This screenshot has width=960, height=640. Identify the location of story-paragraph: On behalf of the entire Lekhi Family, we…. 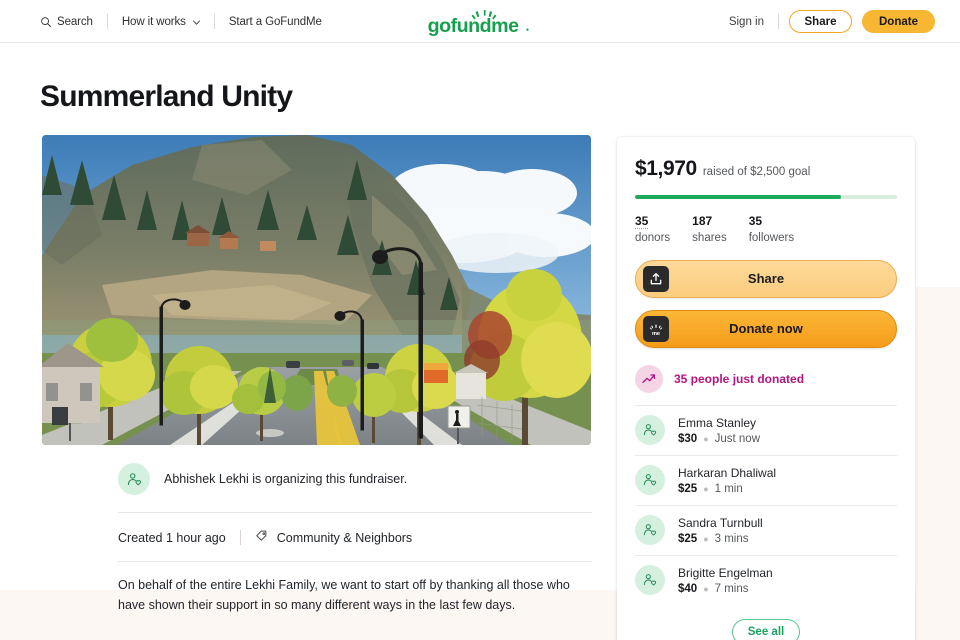
(344, 595).